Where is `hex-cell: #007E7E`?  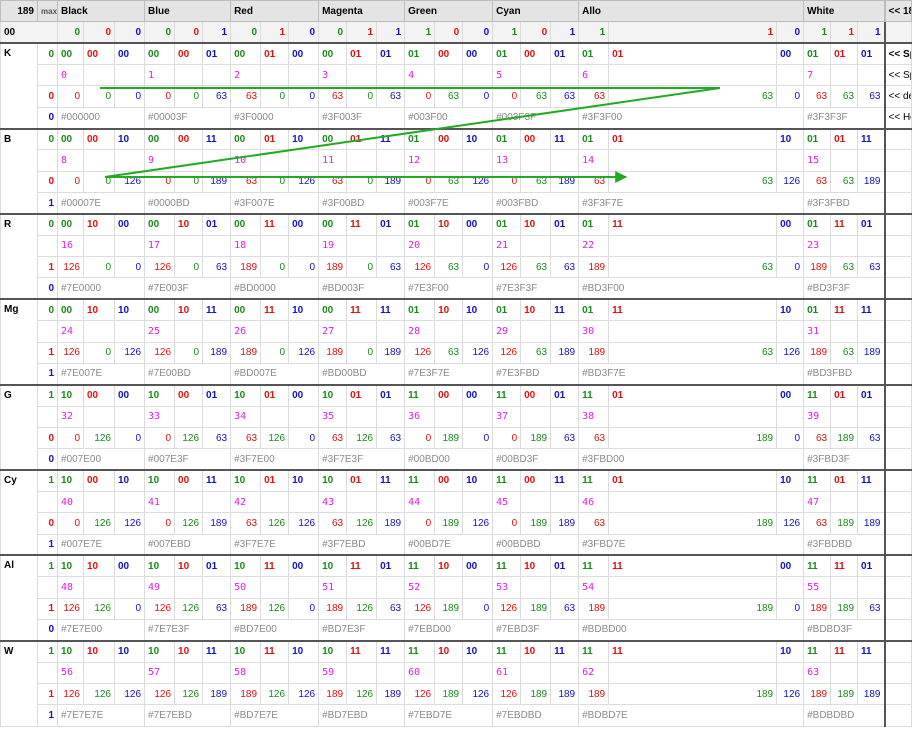
hex-cell: #007E7E is located at coordinates (101, 544).